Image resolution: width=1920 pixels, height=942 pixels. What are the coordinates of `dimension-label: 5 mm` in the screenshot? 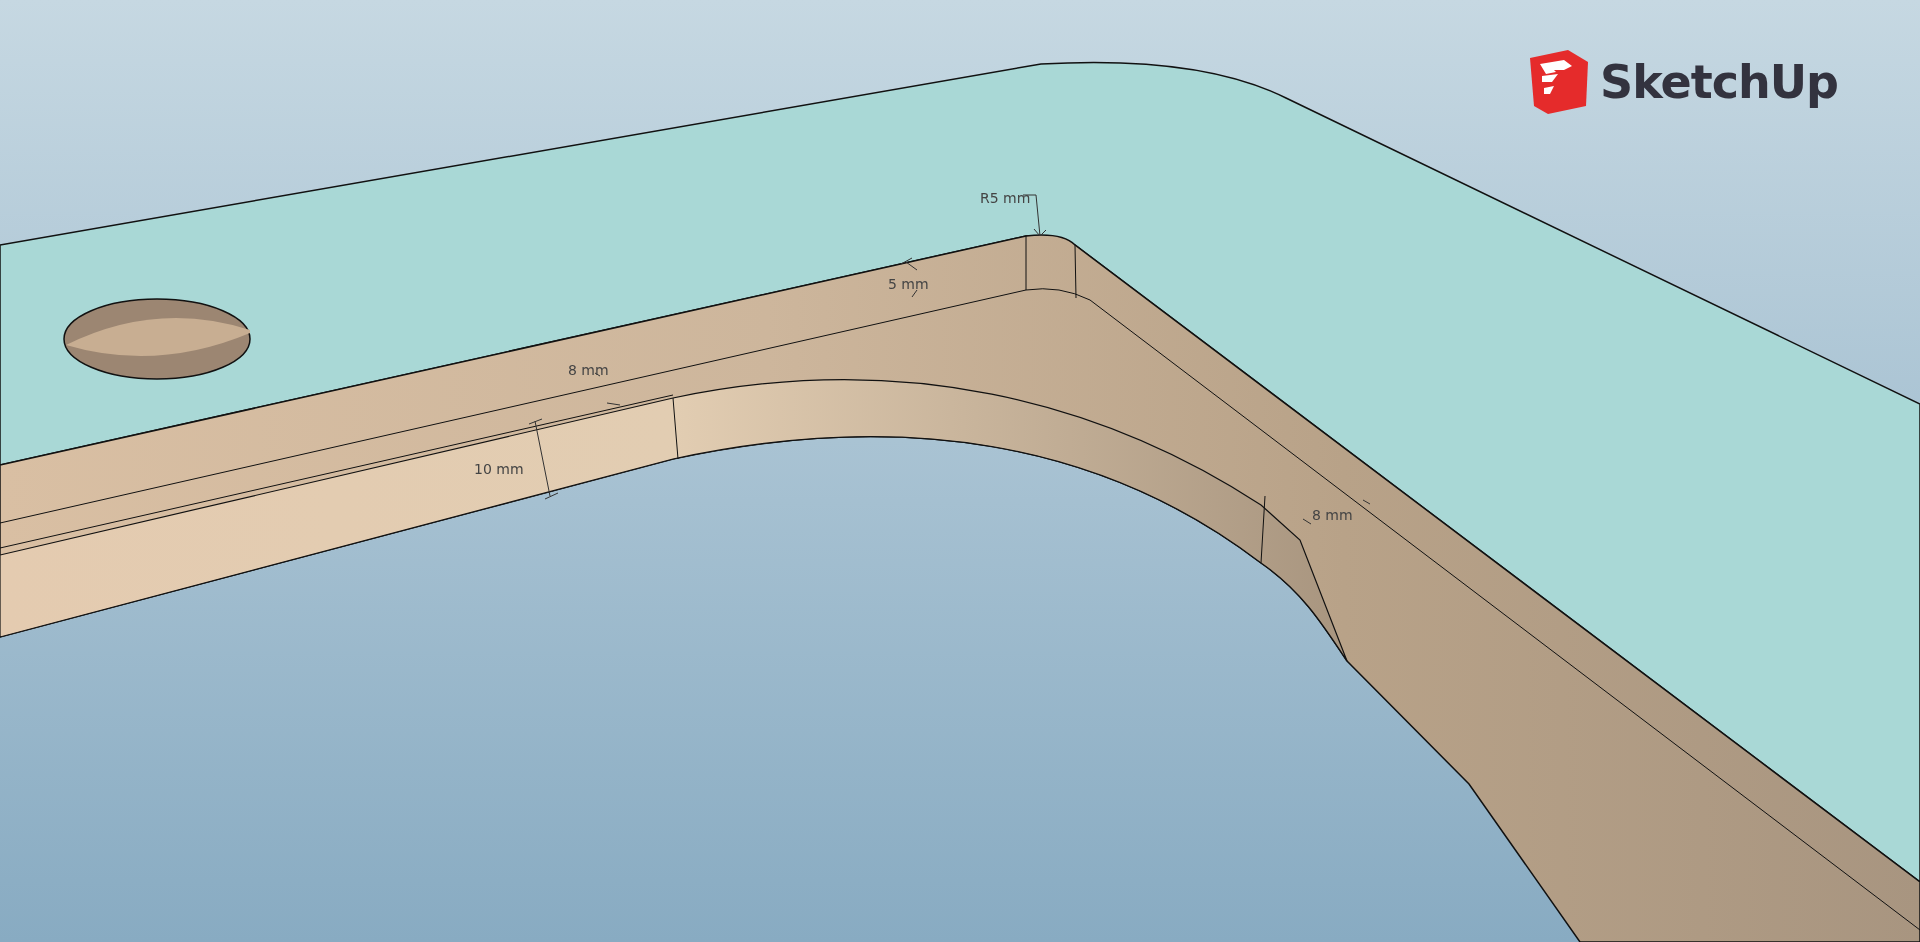 It's located at (908, 284).